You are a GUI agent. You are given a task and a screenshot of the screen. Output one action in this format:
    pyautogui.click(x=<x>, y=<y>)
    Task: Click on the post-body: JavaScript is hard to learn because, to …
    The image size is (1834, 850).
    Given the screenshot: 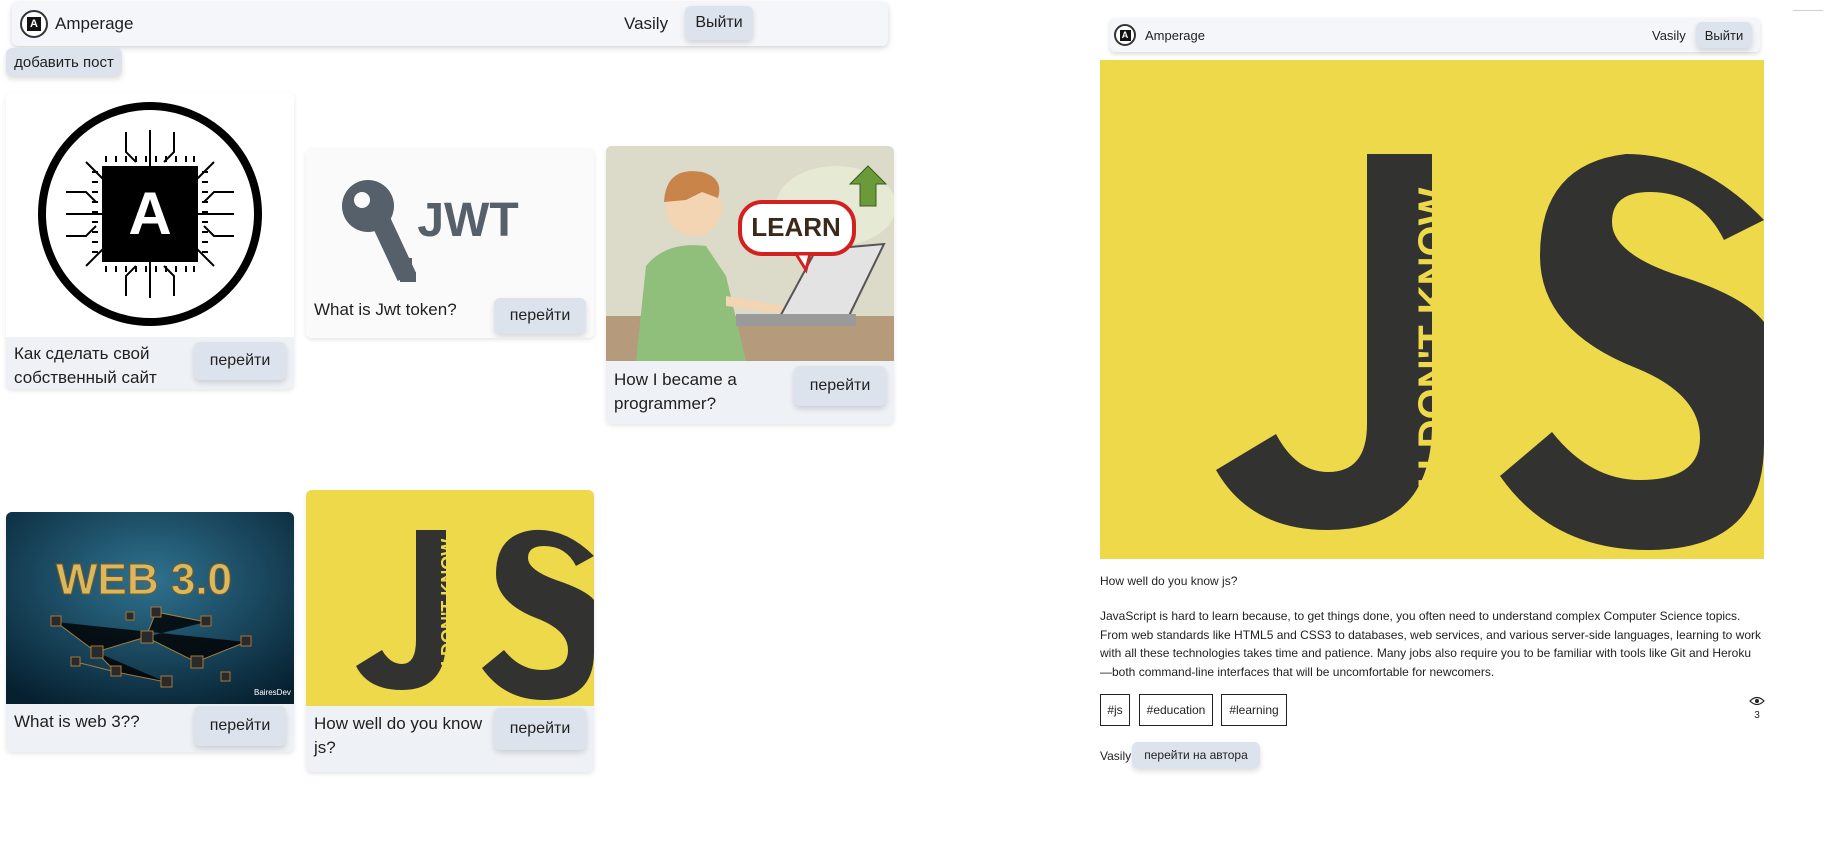 What is the action you would take?
    pyautogui.click(x=1430, y=644)
    